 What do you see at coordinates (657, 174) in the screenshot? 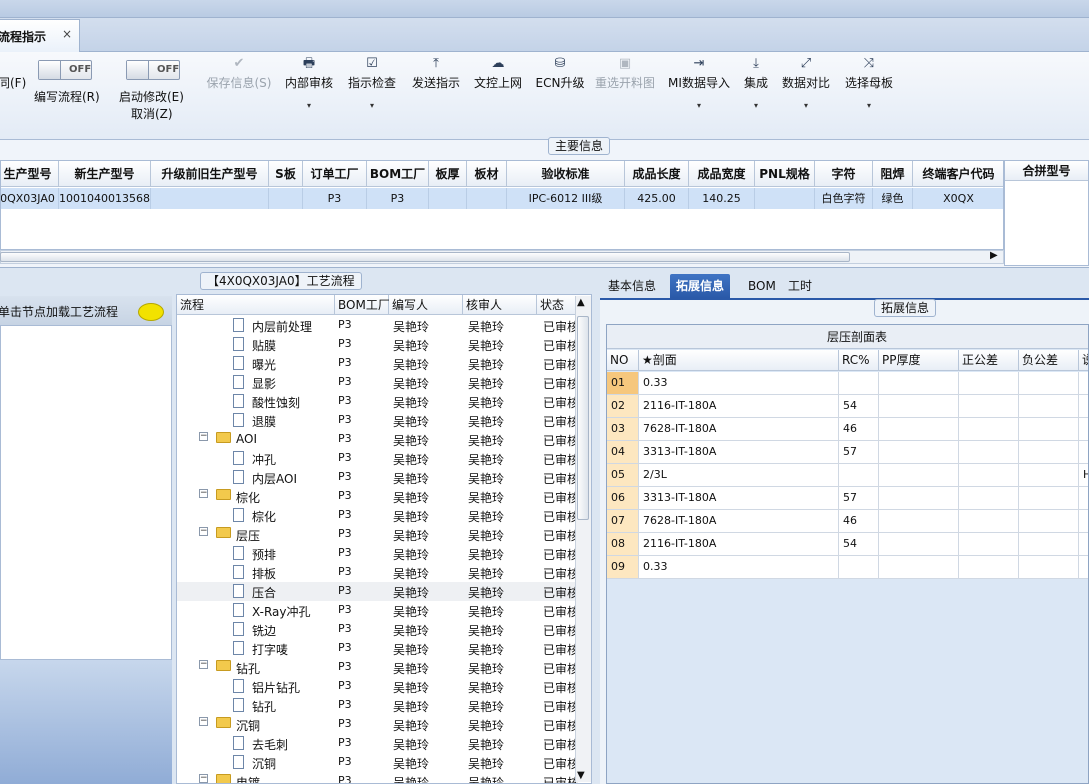
I see `col-header: 成品长度` at bounding box center [657, 174].